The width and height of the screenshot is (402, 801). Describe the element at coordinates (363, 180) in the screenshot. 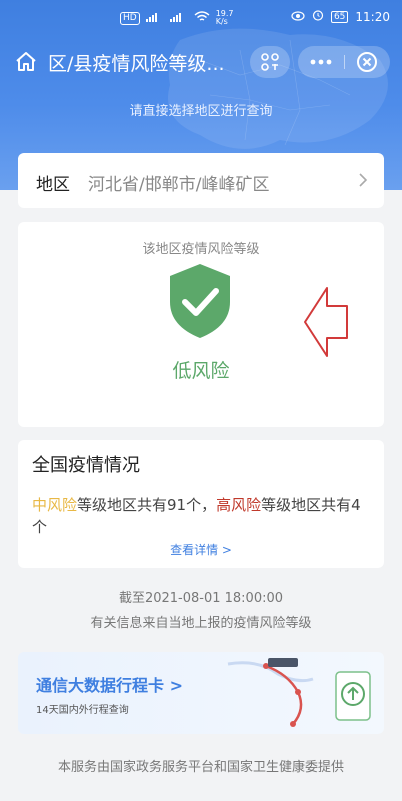

I see `chevron-right-icon` at that location.